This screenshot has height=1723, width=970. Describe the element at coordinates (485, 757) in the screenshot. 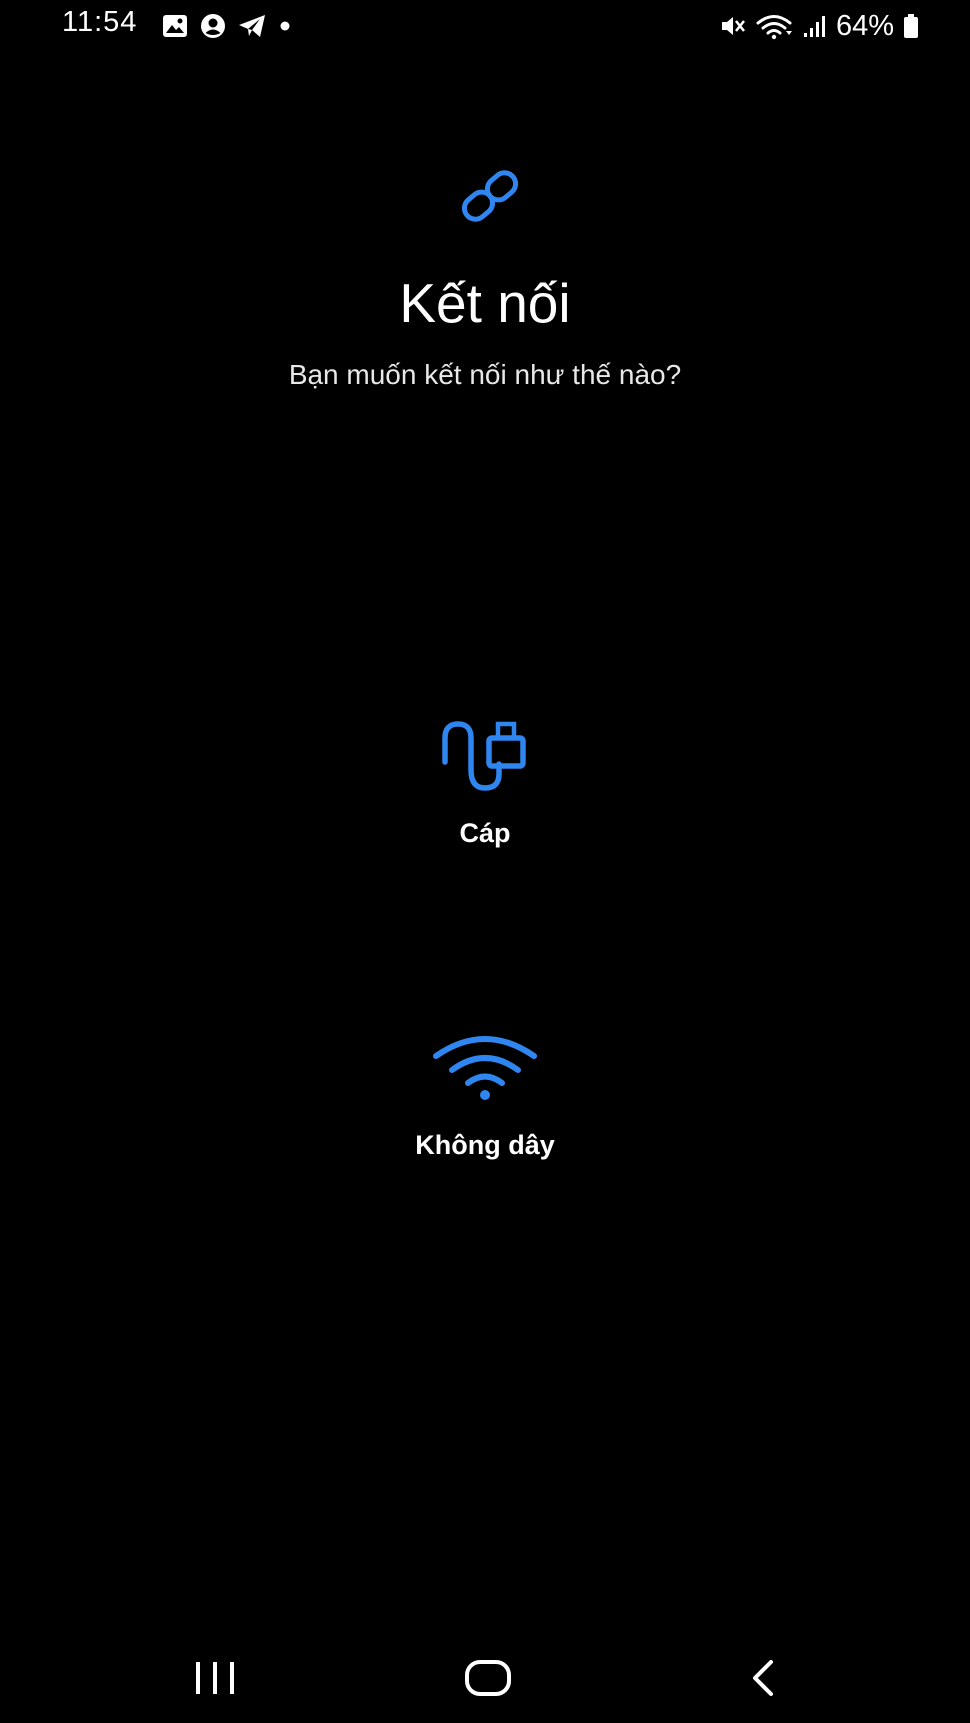

I see `usb-cable-icon` at that location.